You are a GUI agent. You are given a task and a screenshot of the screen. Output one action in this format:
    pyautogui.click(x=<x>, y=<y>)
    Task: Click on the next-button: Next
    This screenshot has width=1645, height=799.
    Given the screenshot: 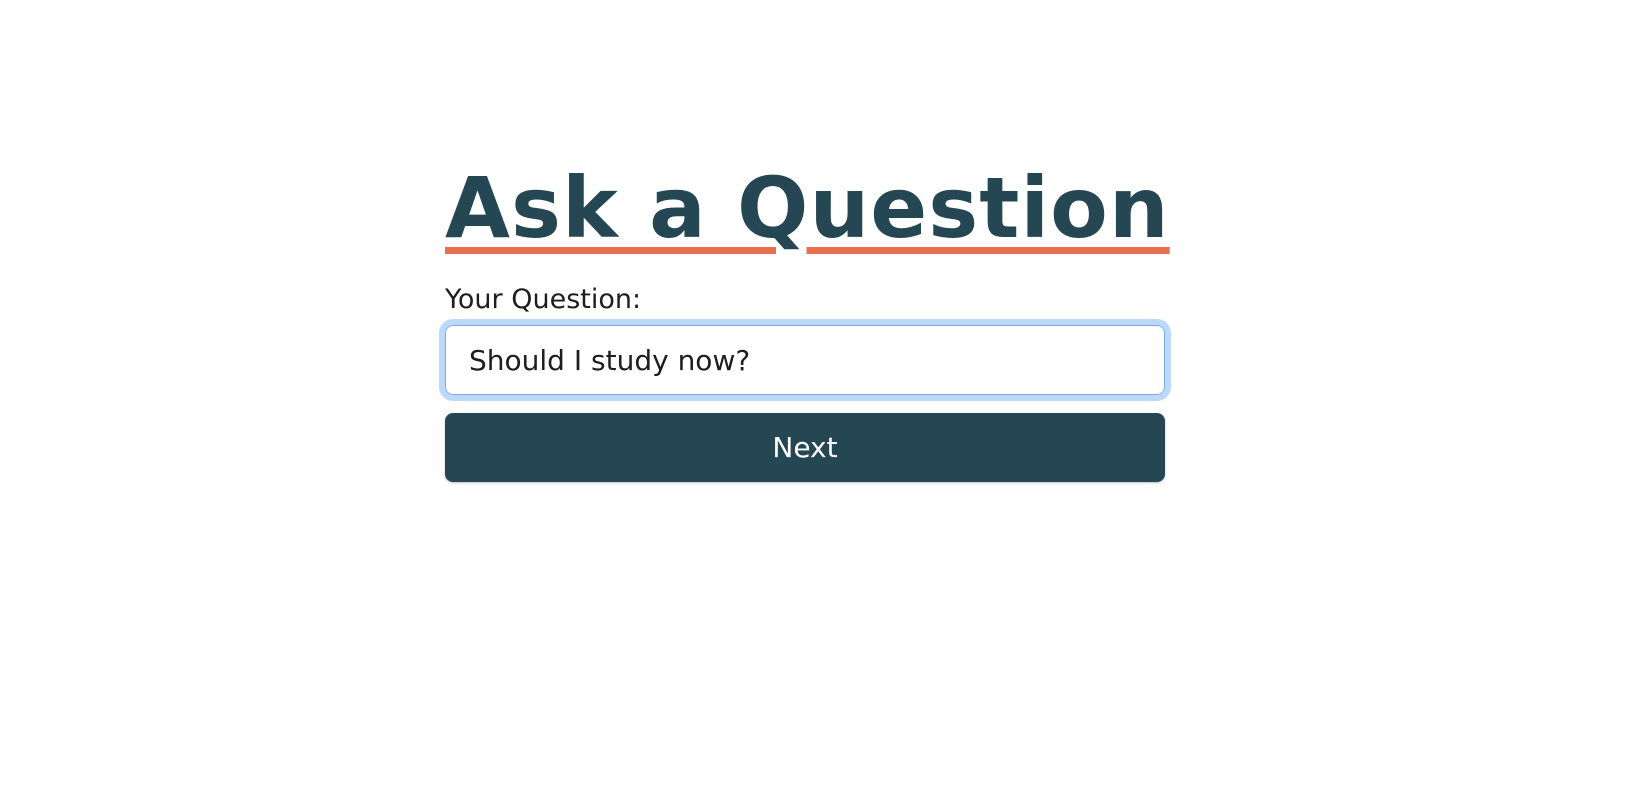 What is the action you would take?
    pyautogui.click(x=805, y=447)
    